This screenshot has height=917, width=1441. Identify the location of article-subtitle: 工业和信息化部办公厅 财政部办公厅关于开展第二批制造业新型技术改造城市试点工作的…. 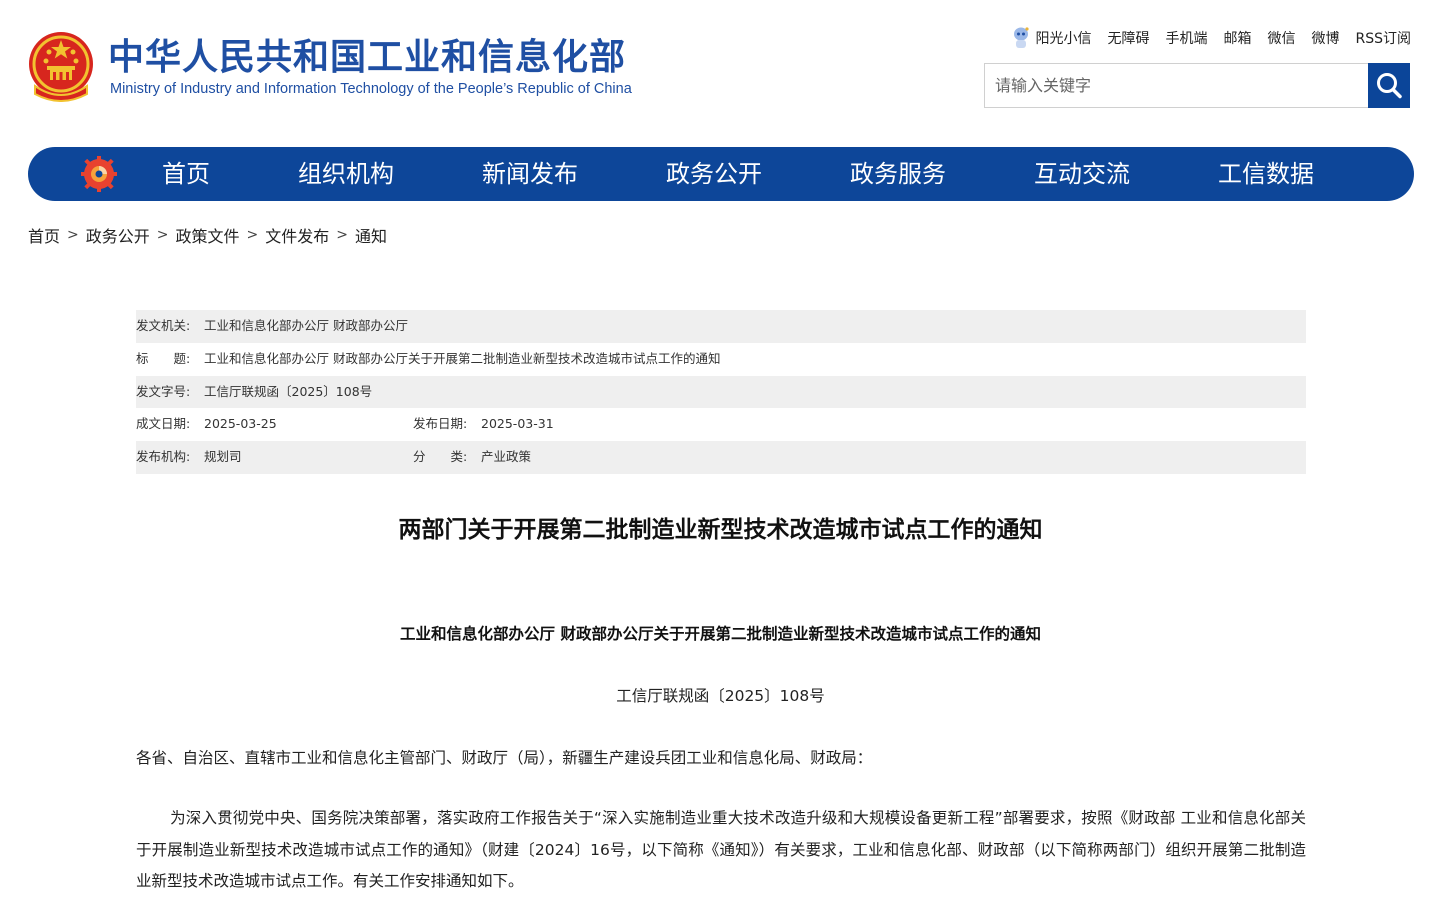
(720, 634).